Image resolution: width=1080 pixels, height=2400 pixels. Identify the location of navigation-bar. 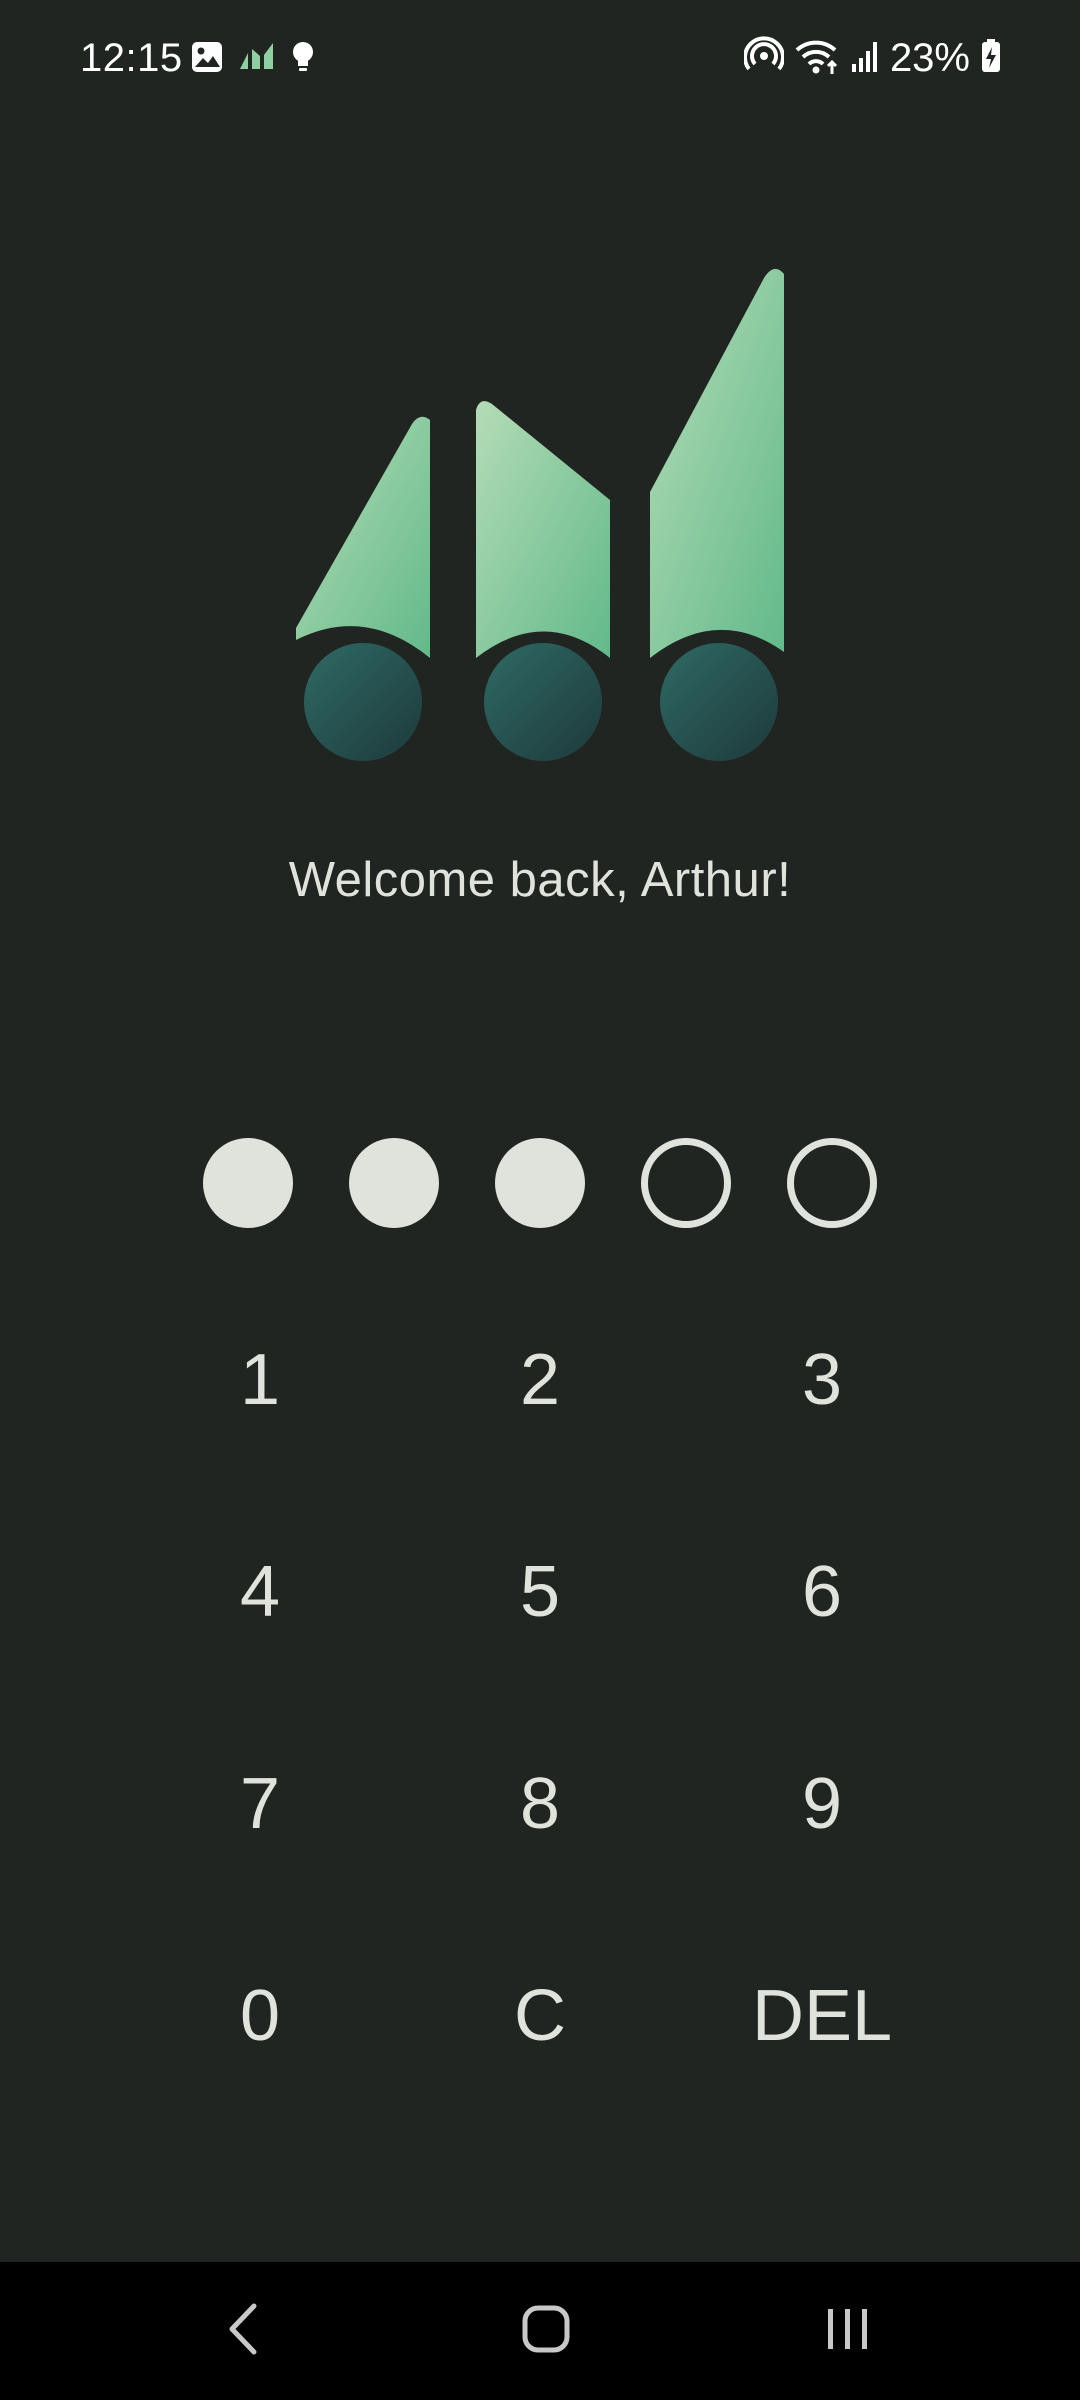
(540, 2331).